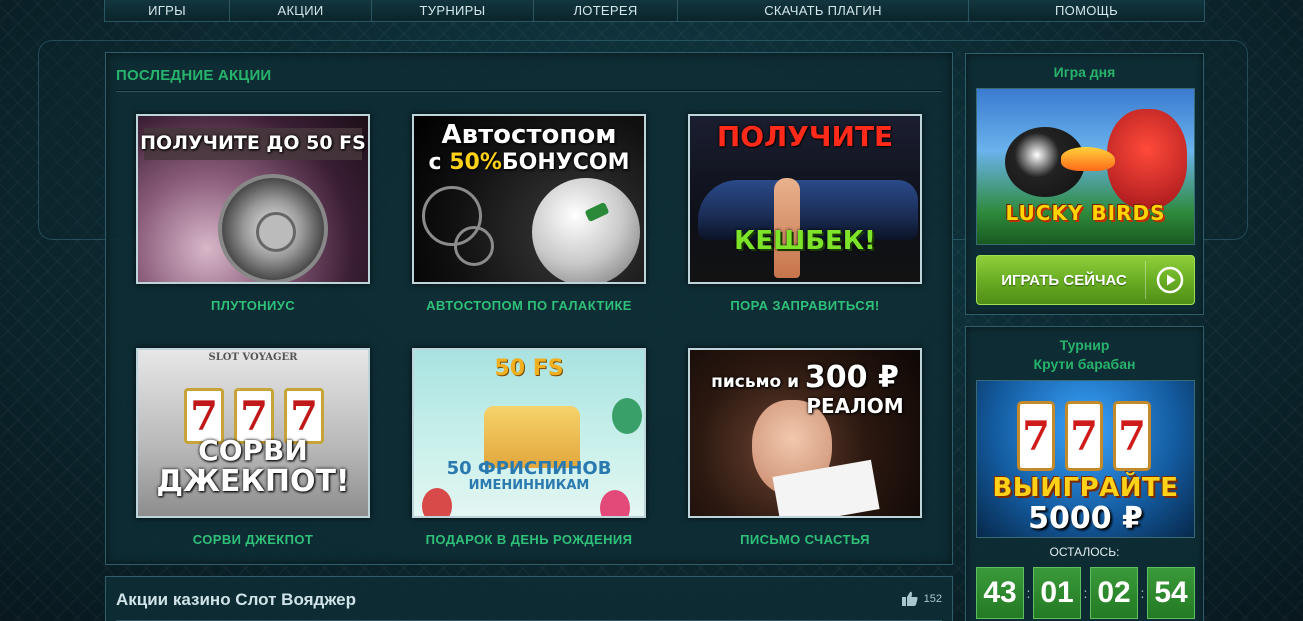 This screenshot has height=621, width=1303. I want to click on promo-card-plutonius: ПОЛУЧИТЕ ДО 50 FS ПЛУТОНИУС, so click(253, 213).